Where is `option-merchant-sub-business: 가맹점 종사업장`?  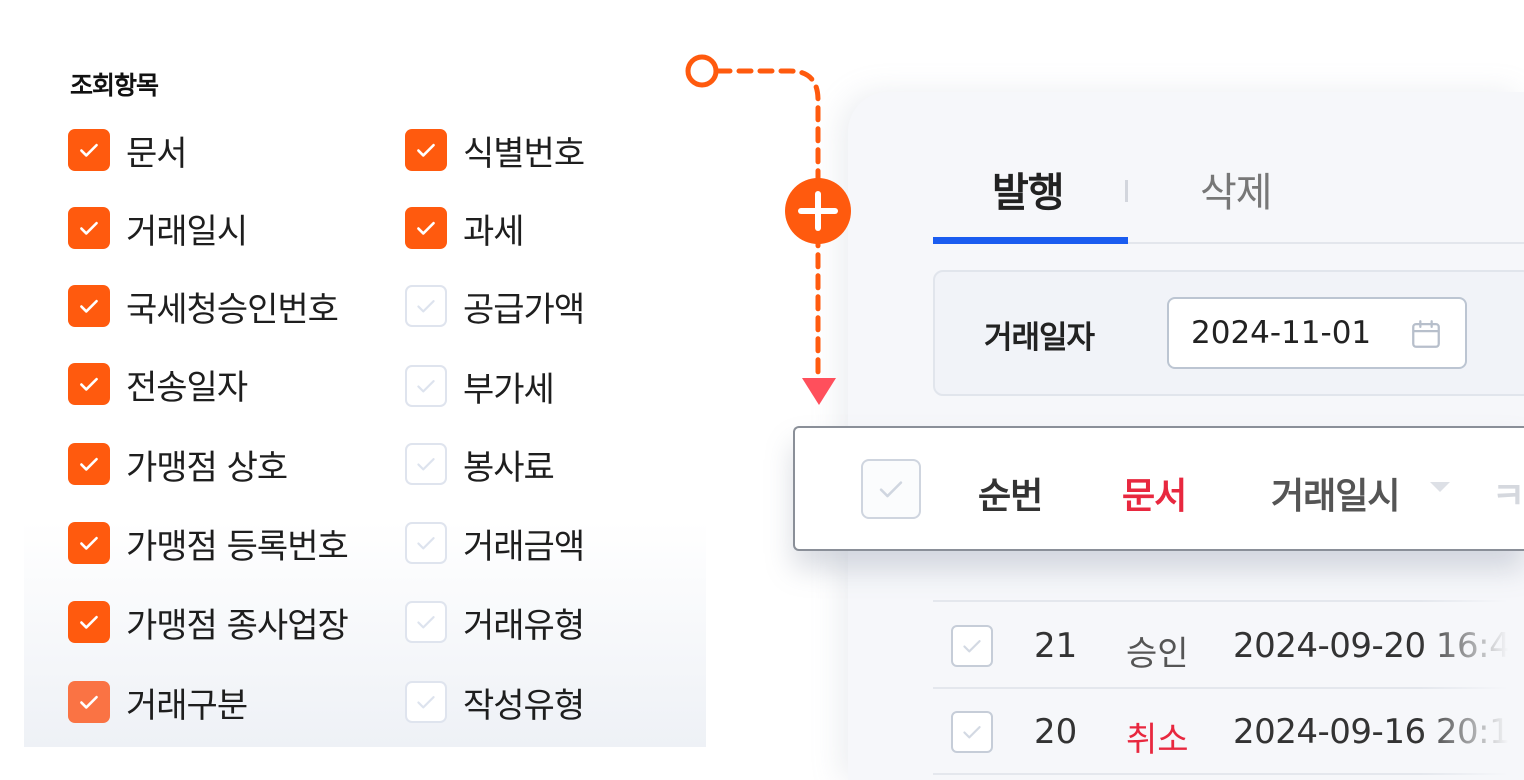
option-merchant-sub-business: 가맹점 종사업장 is located at coordinates (208, 623).